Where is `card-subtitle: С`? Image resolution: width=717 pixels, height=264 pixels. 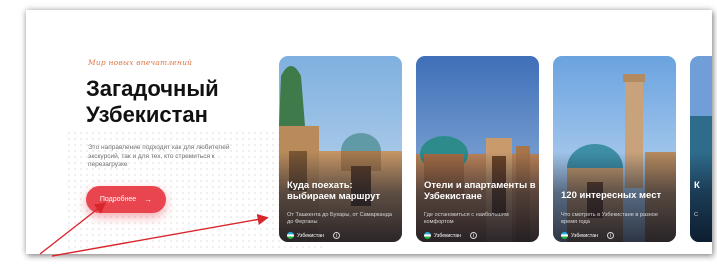
card-subtitle: С is located at coordinates (696, 215).